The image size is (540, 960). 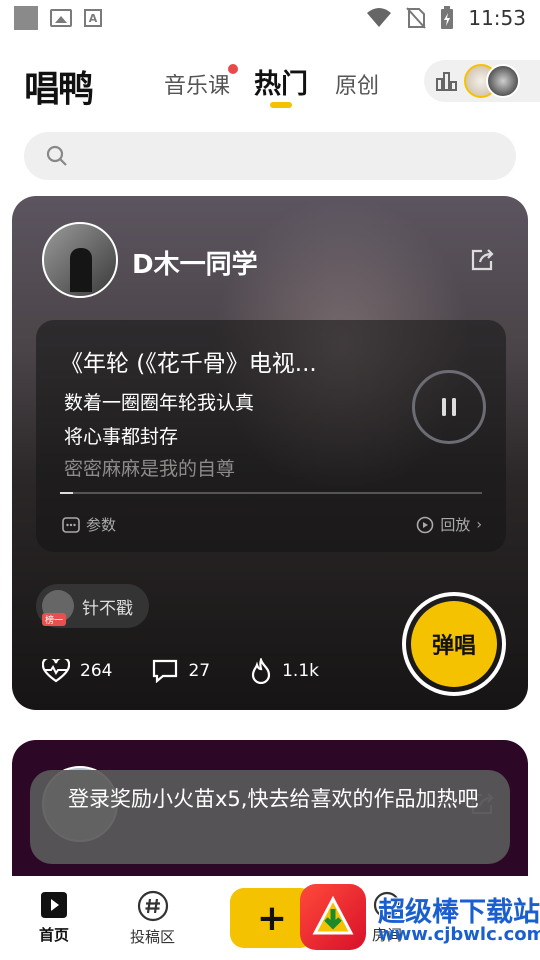 I want to click on replay-icon, so click(x=425, y=524).